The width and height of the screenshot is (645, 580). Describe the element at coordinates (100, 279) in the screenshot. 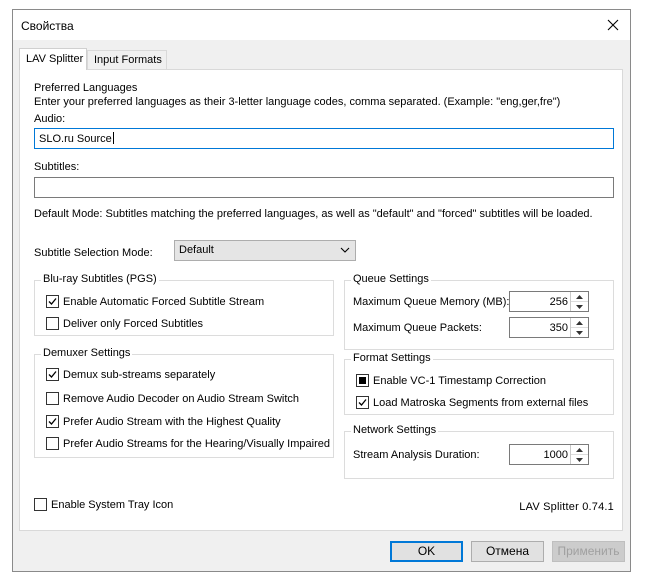

I see `bluray-group-title: Blu-ray Subtitles (PGS)` at that location.